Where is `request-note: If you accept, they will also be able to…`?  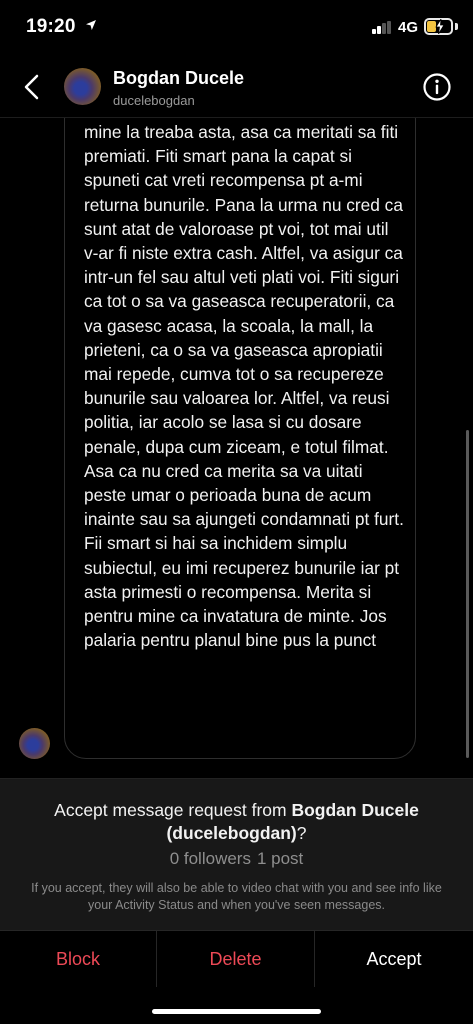 request-note: If you accept, they will also be able to… is located at coordinates (236, 896).